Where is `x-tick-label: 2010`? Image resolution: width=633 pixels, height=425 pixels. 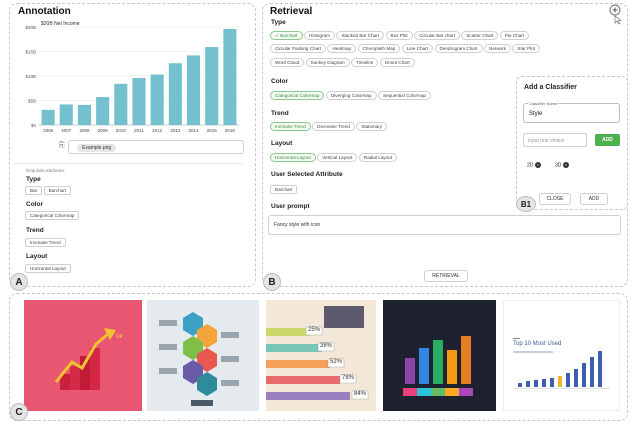
x-tick-label: 2010 is located at coordinates (121, 130).